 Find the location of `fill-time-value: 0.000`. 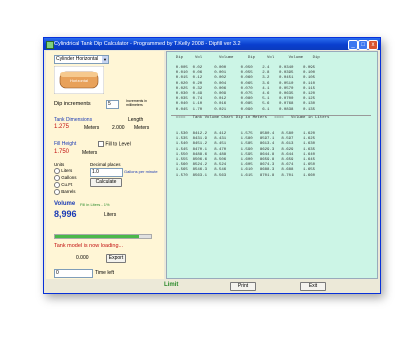

fill-time-value: 0.000 is located at coordinates (82, 258).